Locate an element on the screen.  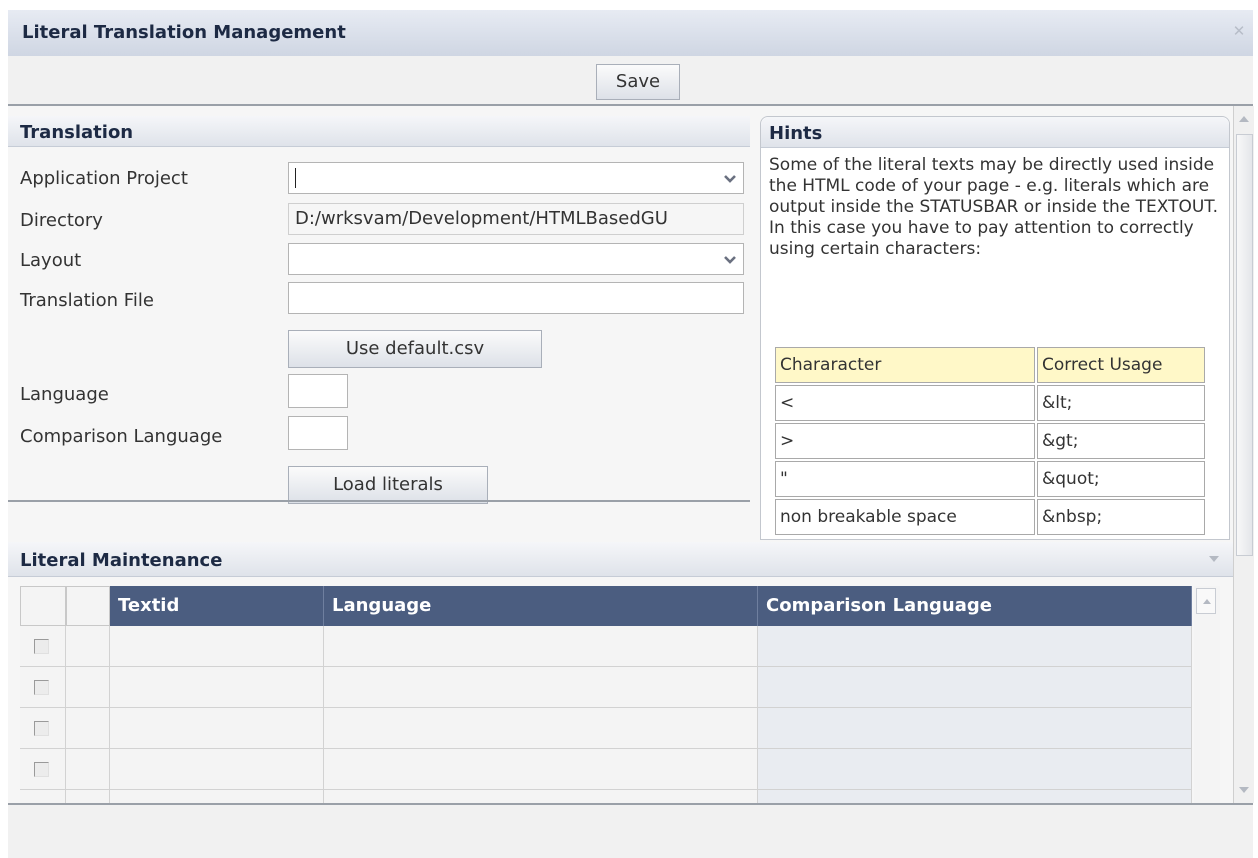
toolbar: Save is located at coordinates (630, 81).